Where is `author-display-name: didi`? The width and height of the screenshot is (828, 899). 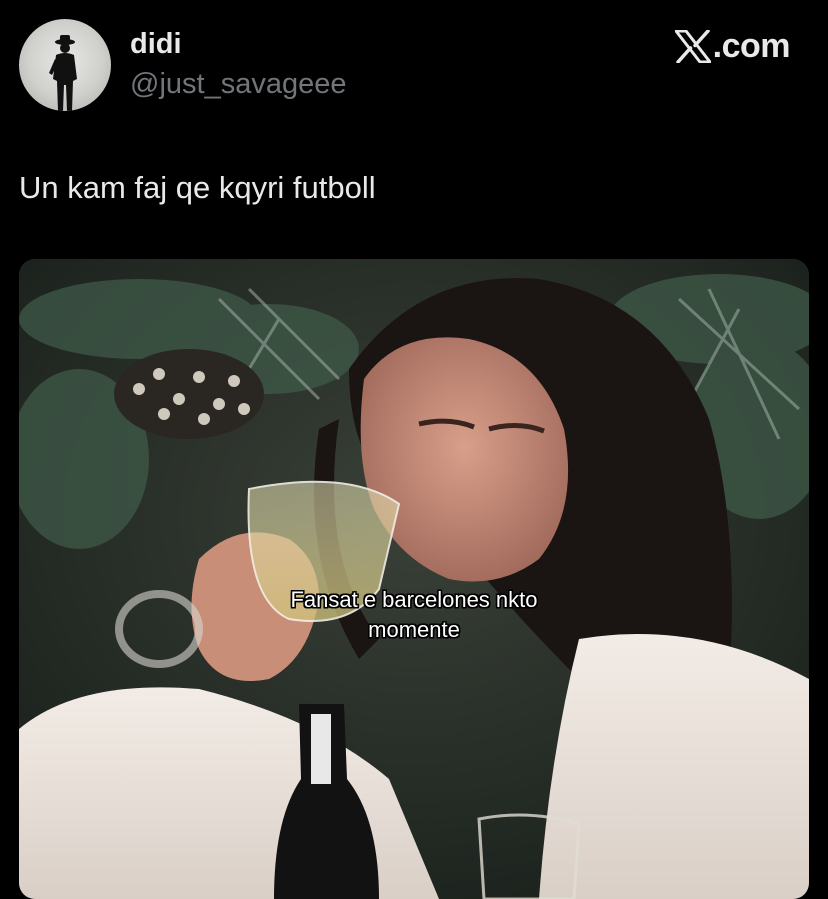
author-display-name: didi is located at coordinates (156, 44).